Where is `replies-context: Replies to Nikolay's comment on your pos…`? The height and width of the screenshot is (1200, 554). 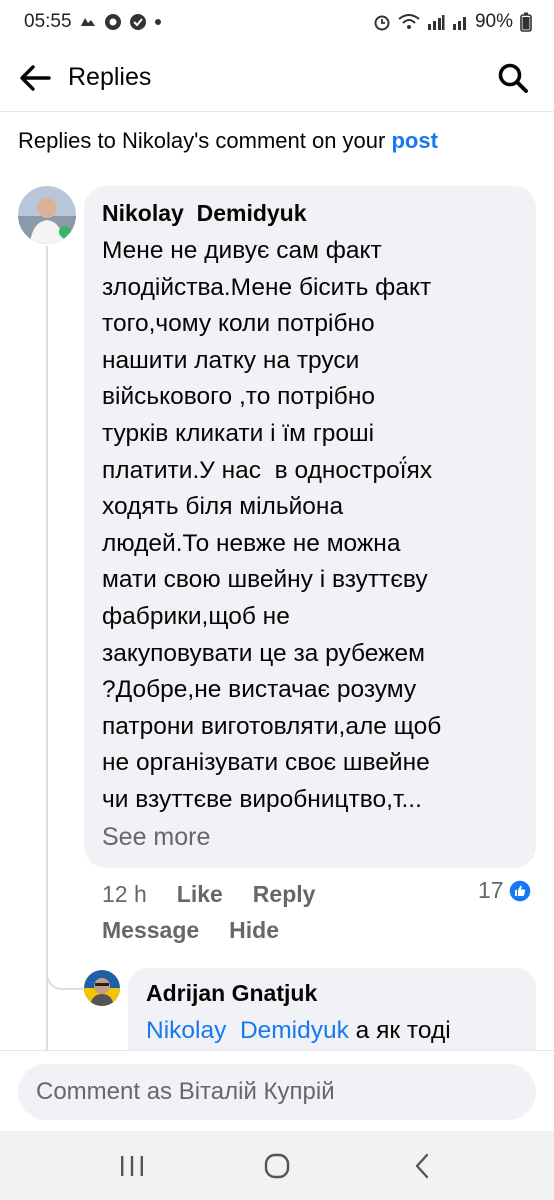
replies-context: Replies to Nikolay's comment on your pos… is located at coordinates (228, 141).